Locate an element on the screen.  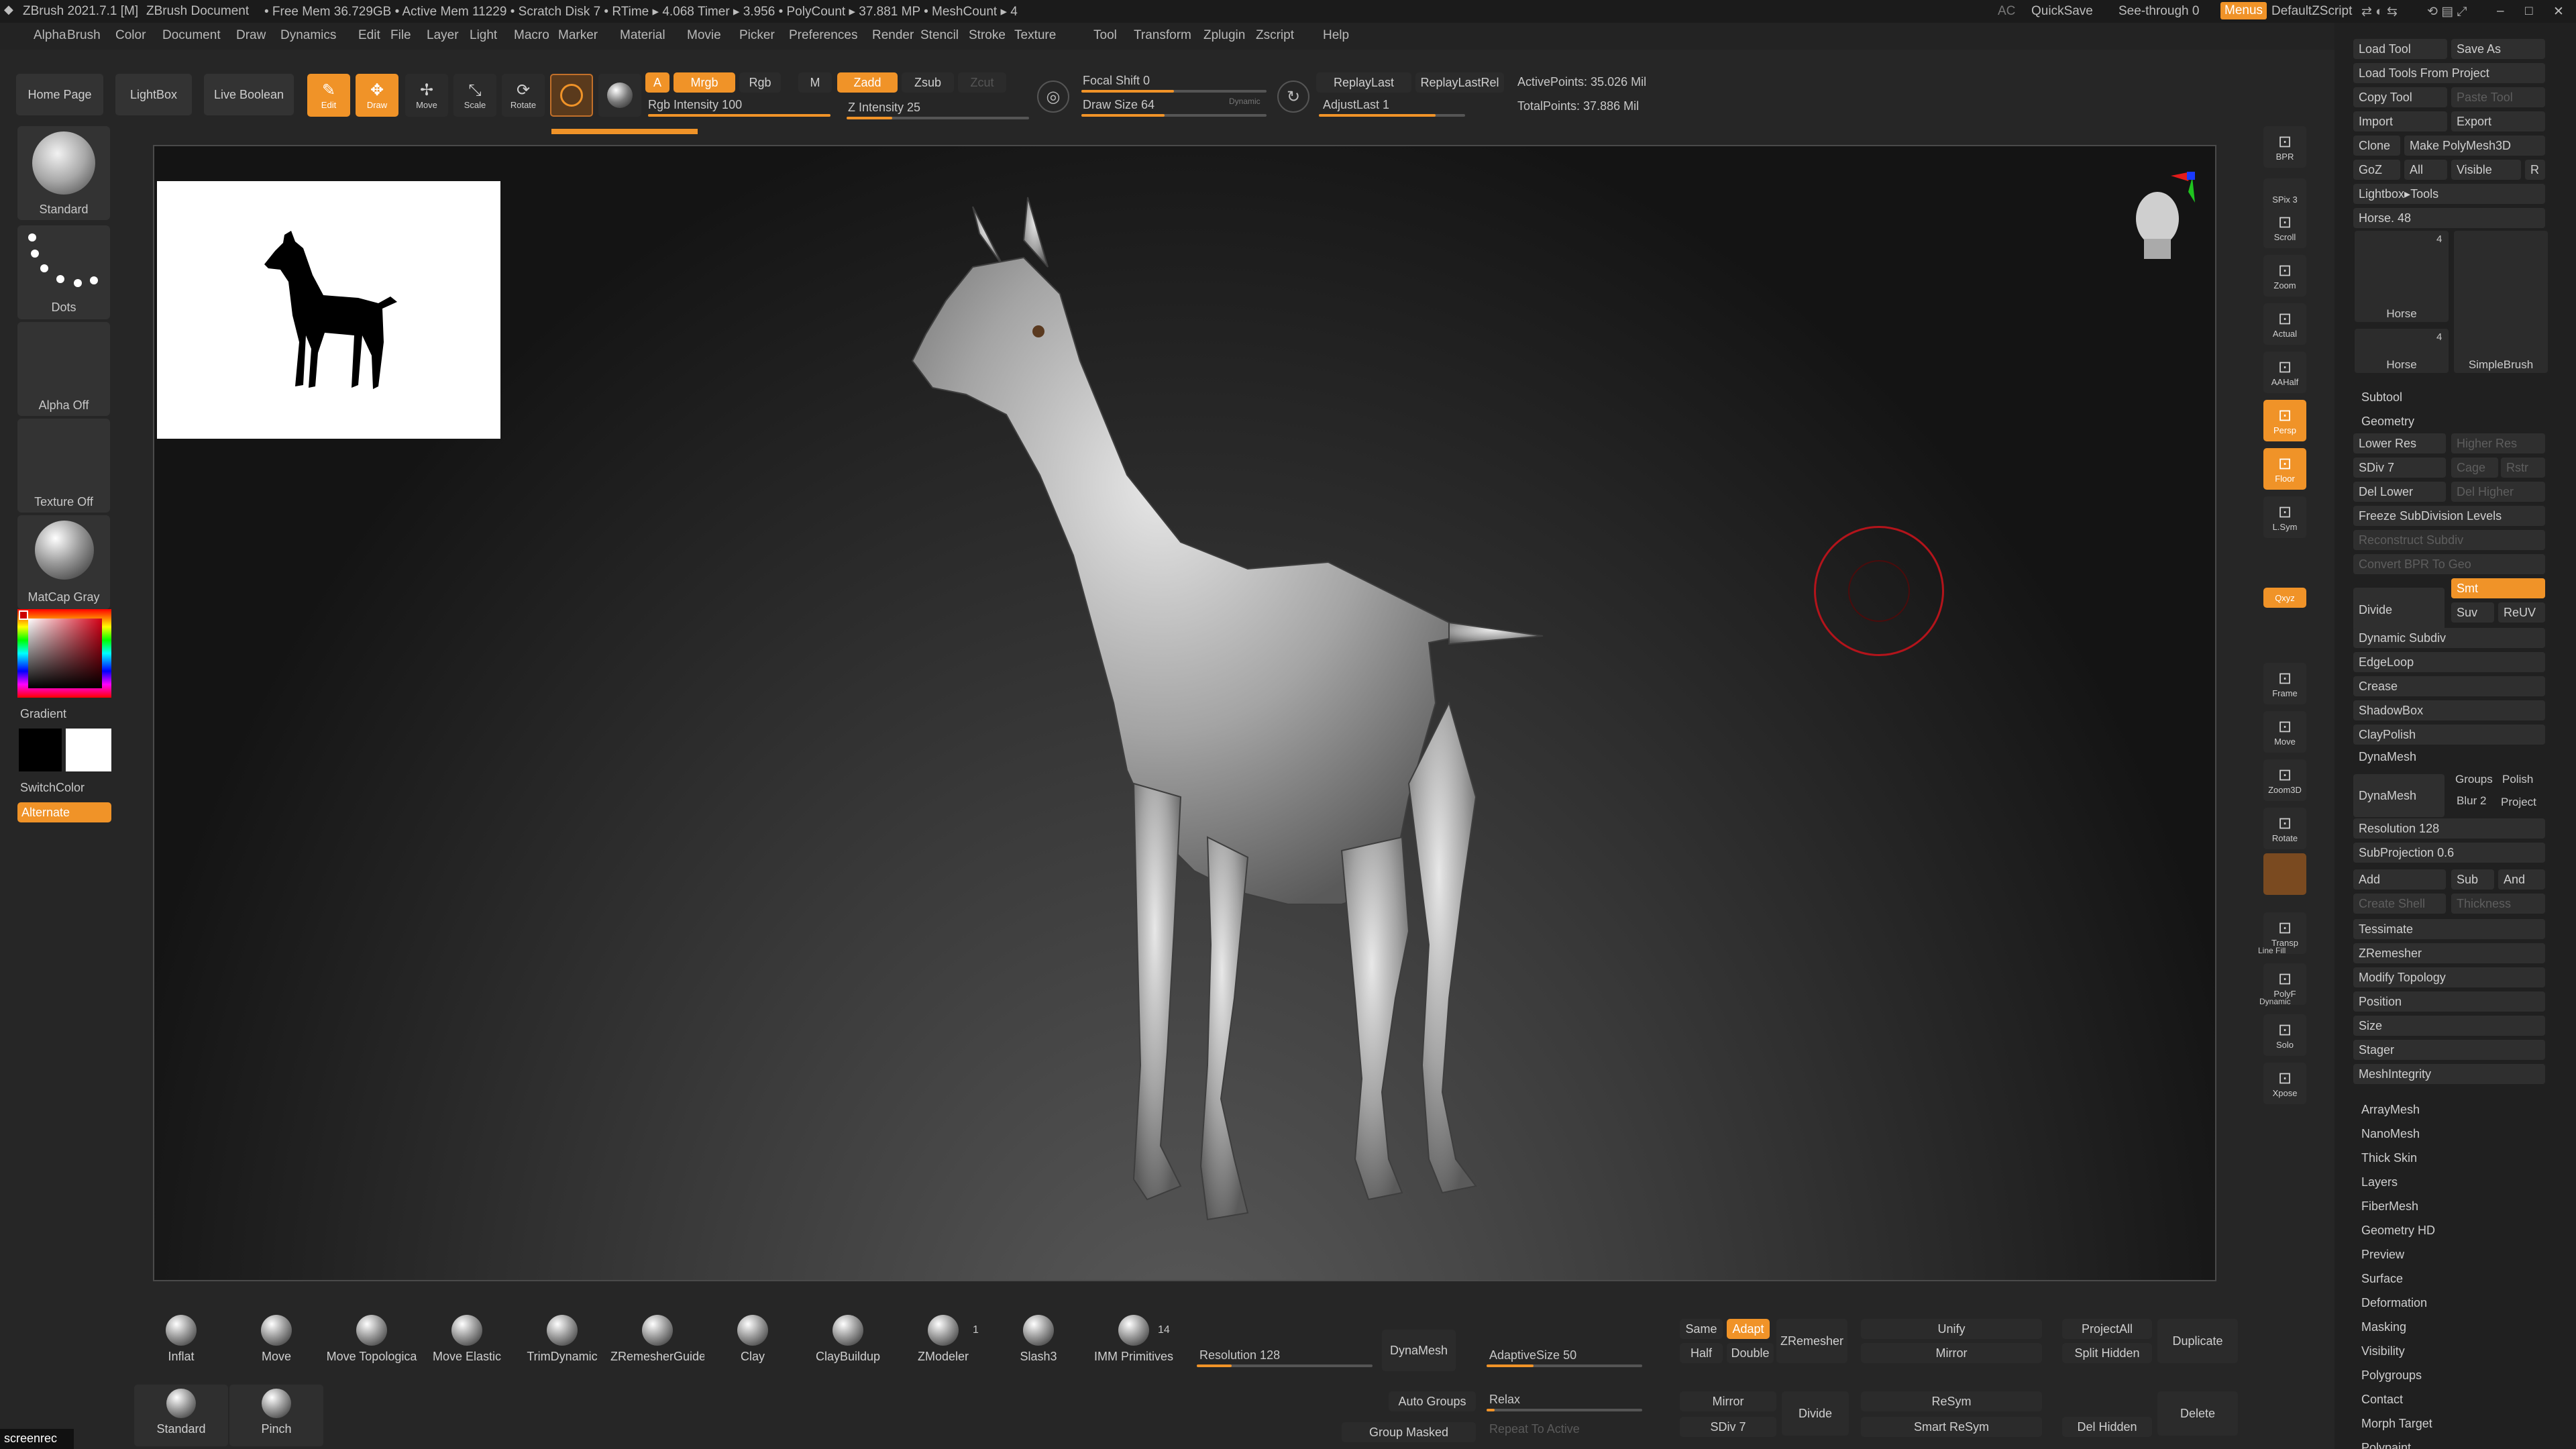
delete-button: Delete is located at coordinates (2197, 1413).